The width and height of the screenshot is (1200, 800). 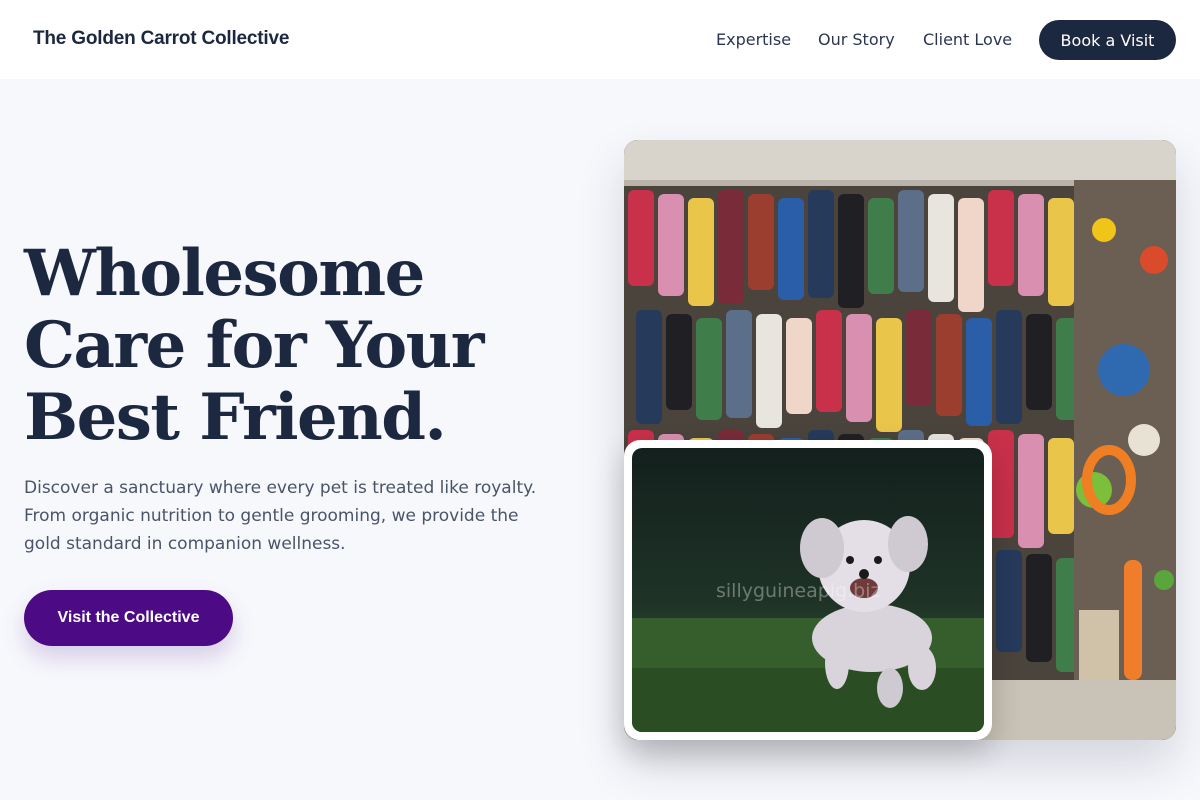 What do you see at coordinates (753, 39) in the screenshot?
I see `nav-link-expertise: Expertise` at bounding box center [753, 39].